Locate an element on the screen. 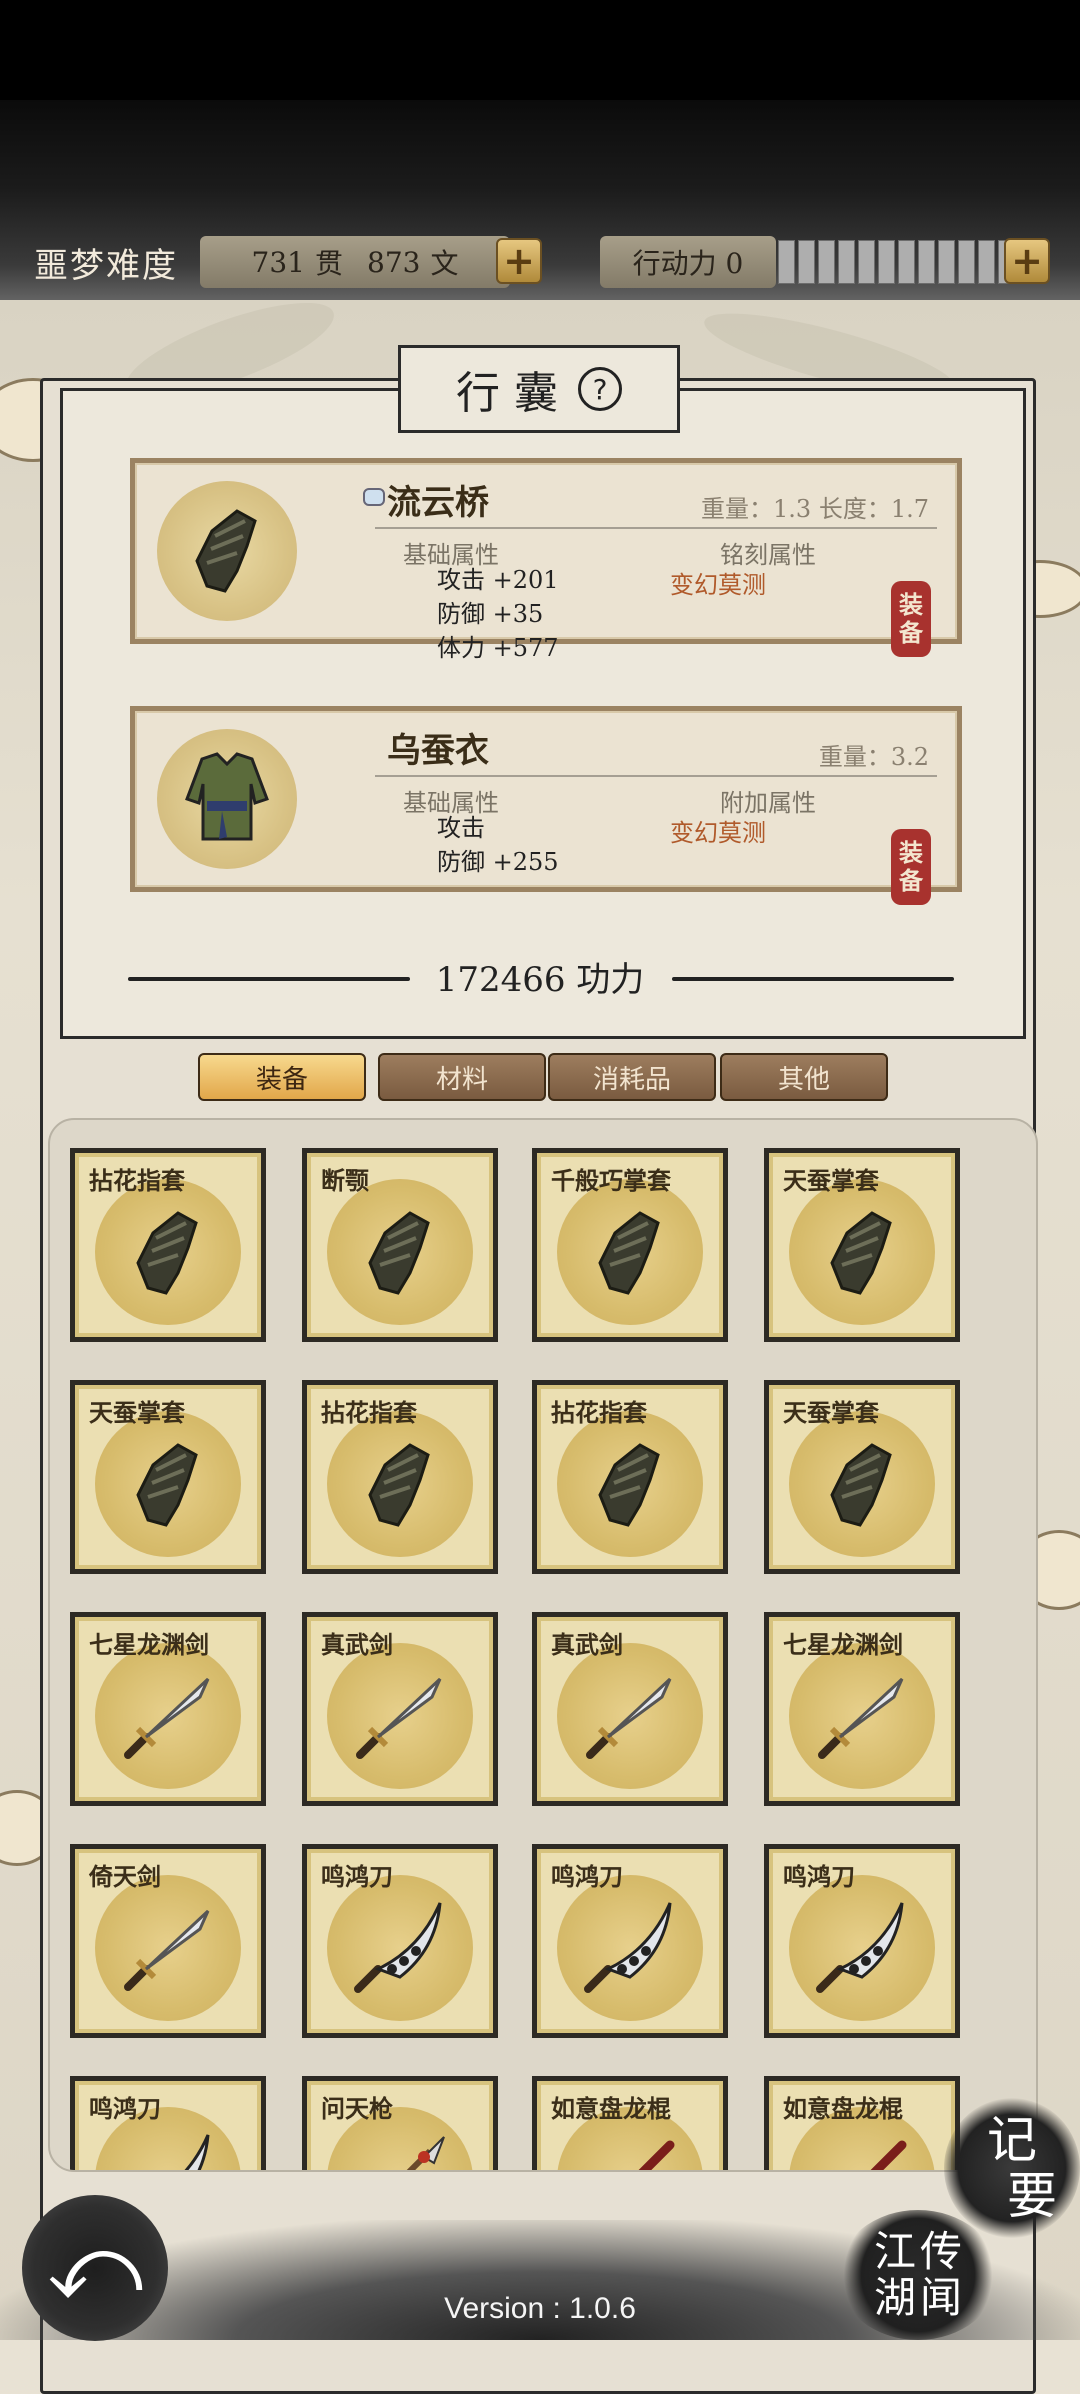  item-slot: 断颚 is located at coordinates (400, 1245).